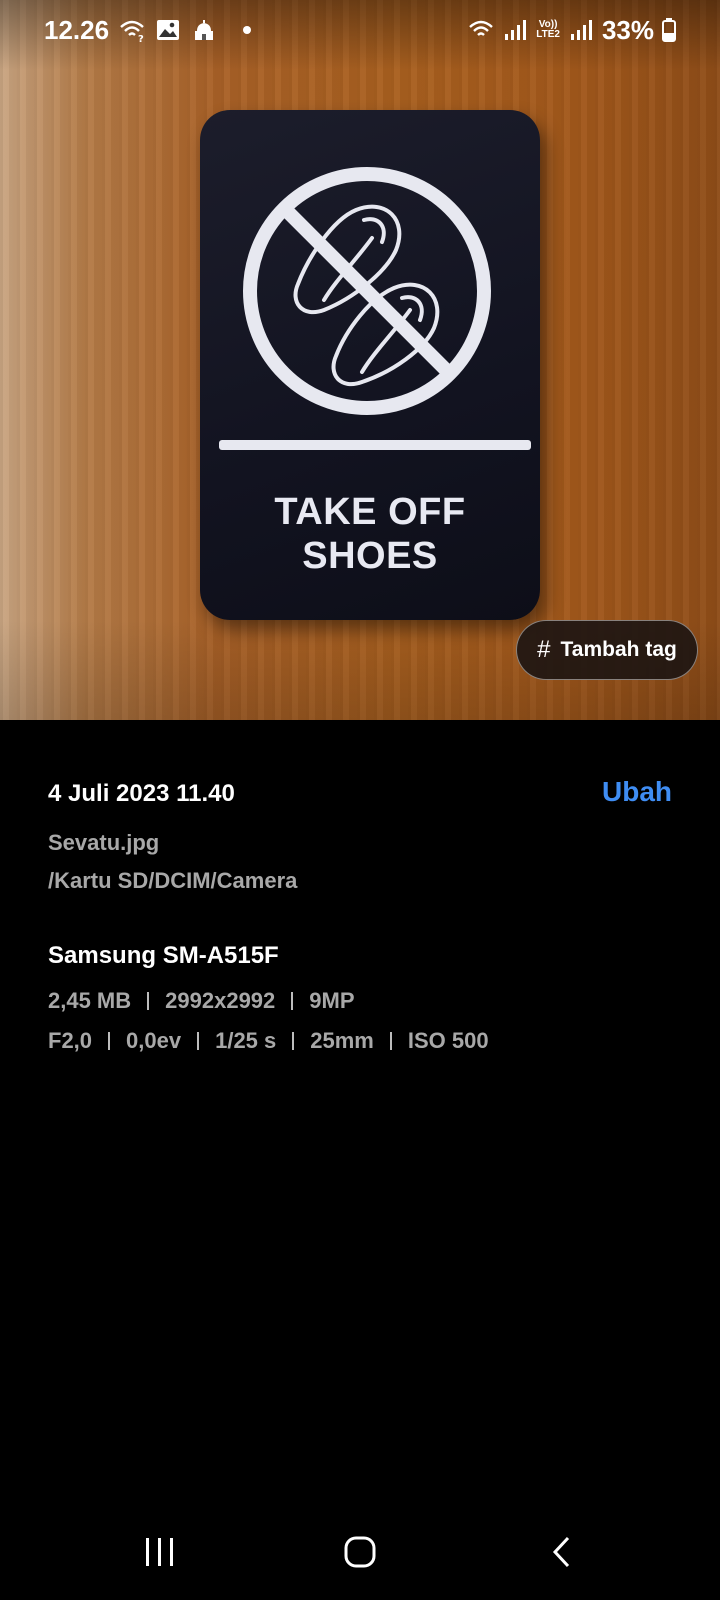 This screenshot has width=720, height=1600. Describe the element at coordinates (618, 649) in the screenshot. I see `add-tag-label: Tambah tag` at that location.